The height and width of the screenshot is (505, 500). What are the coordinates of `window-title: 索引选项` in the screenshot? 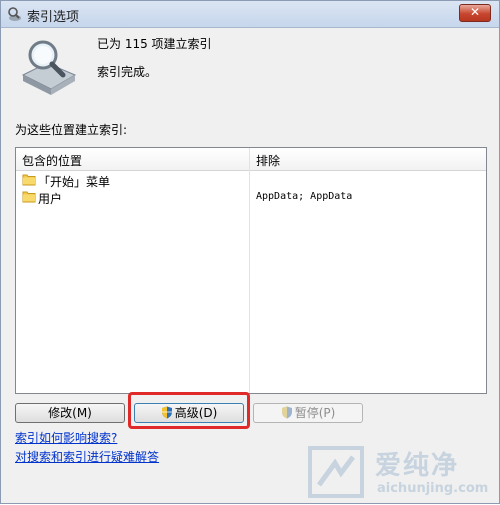 It's located at (53, 17).